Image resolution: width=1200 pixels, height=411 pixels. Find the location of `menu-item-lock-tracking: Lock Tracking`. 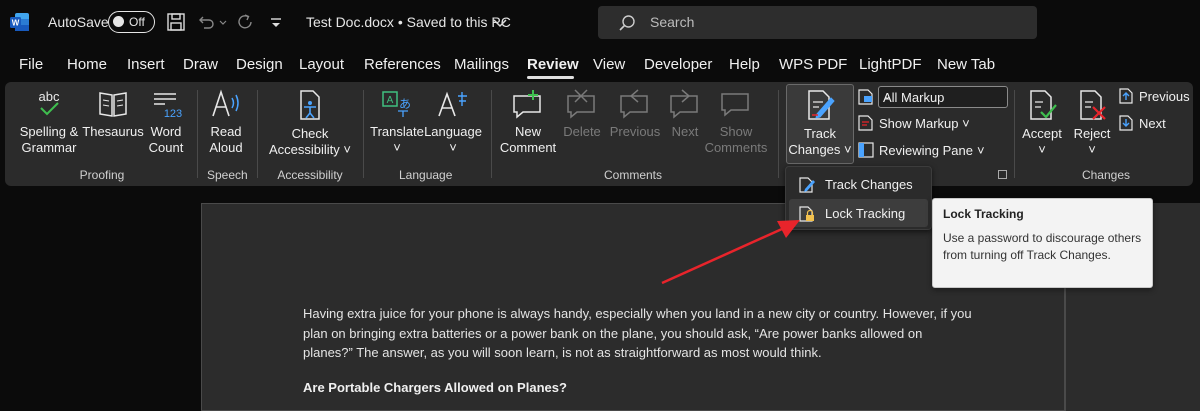

menu-item-lock-tracking: Lock Tracking is located at coordinates (858, 213).